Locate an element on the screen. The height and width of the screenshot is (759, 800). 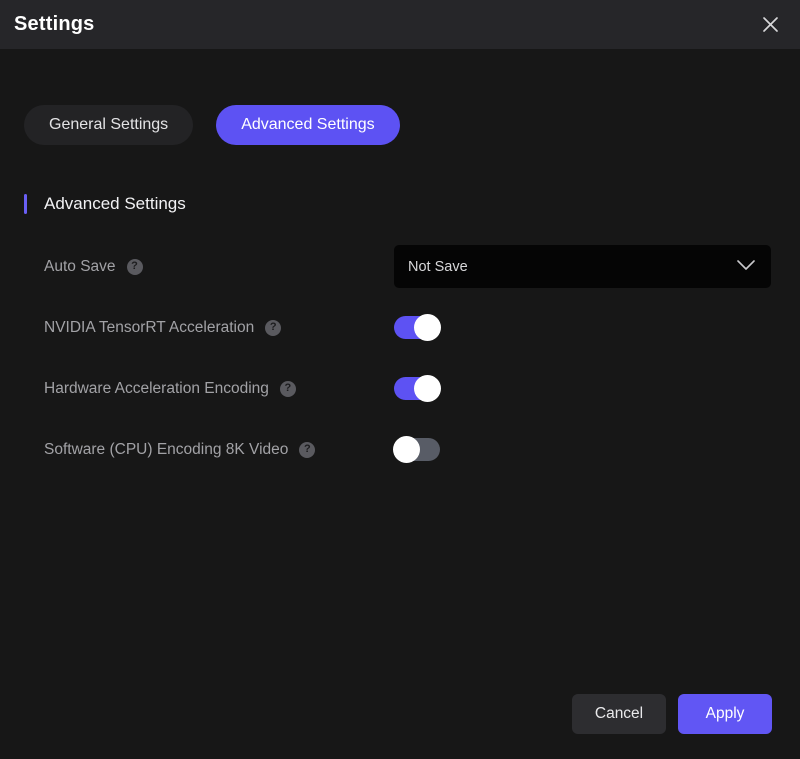
section-header: Advanced Settings is located at coordinates (105, 204).